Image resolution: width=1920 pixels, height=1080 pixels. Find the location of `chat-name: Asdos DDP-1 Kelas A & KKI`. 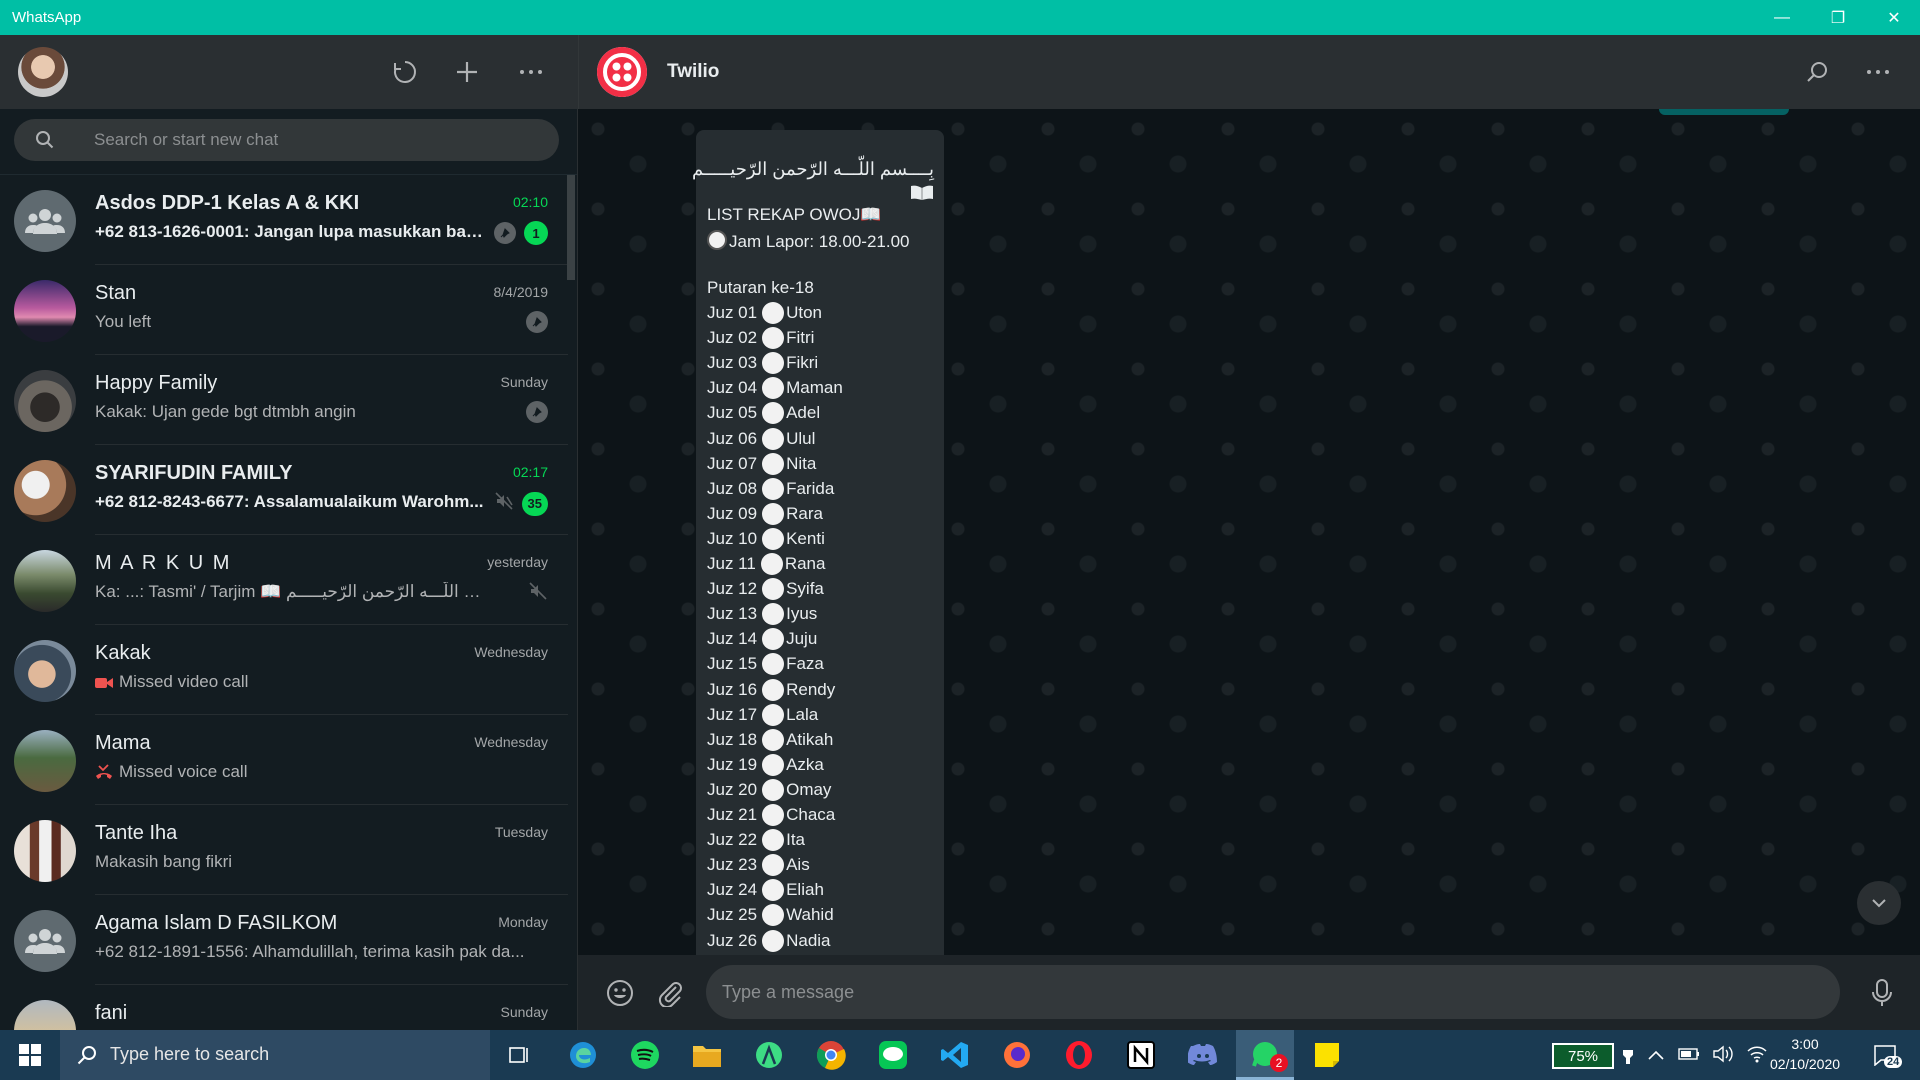

chat-name: Asdos DDP-1 Kelas A & KKI is located at coordinates (227, 203).